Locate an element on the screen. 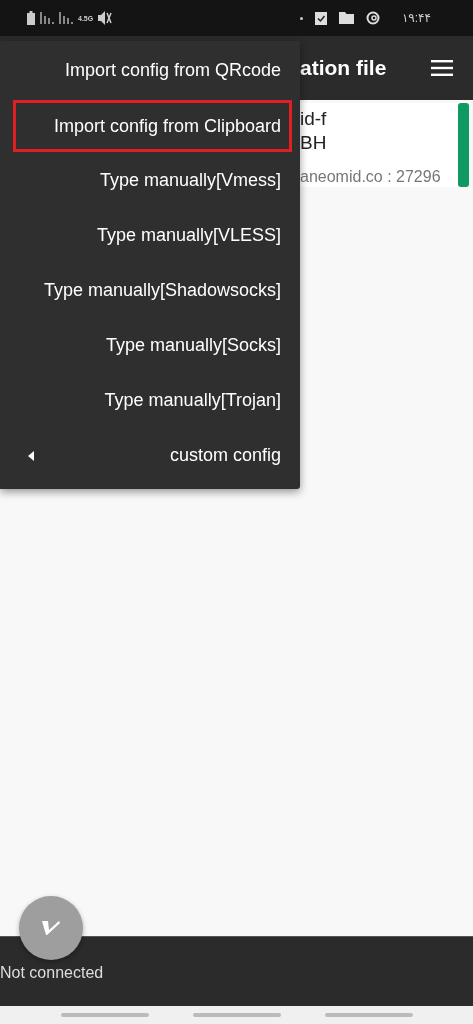  checkbox-icon is located at coordinates (320, 18).